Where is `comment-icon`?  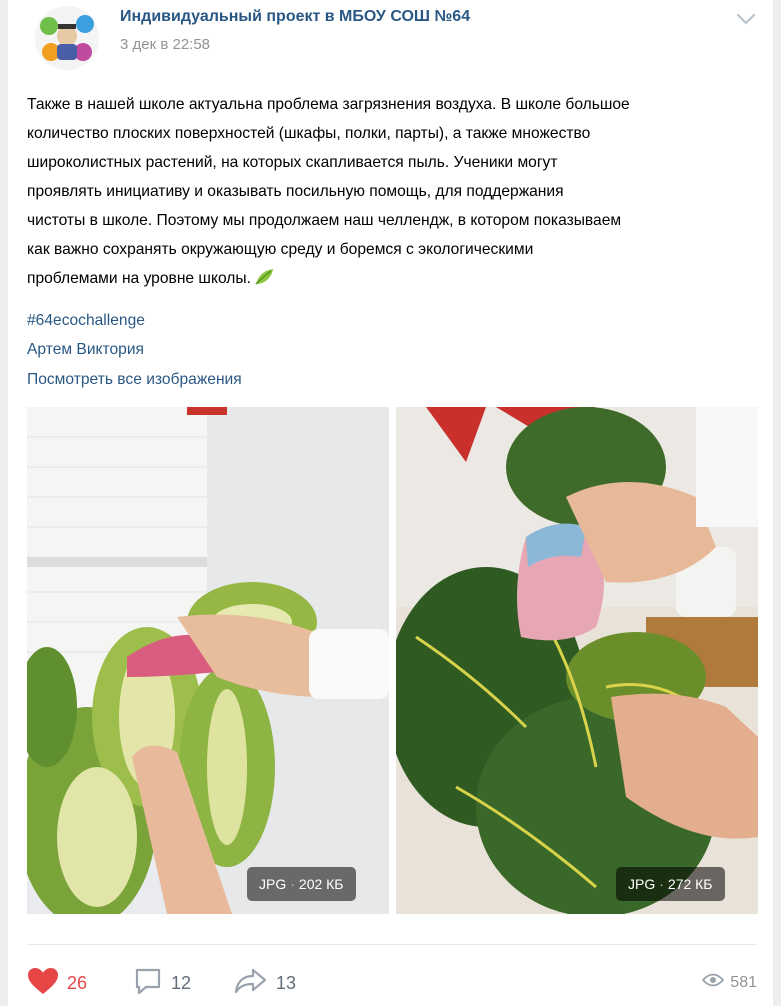 comment-icon is located at coordinates (148, 983).